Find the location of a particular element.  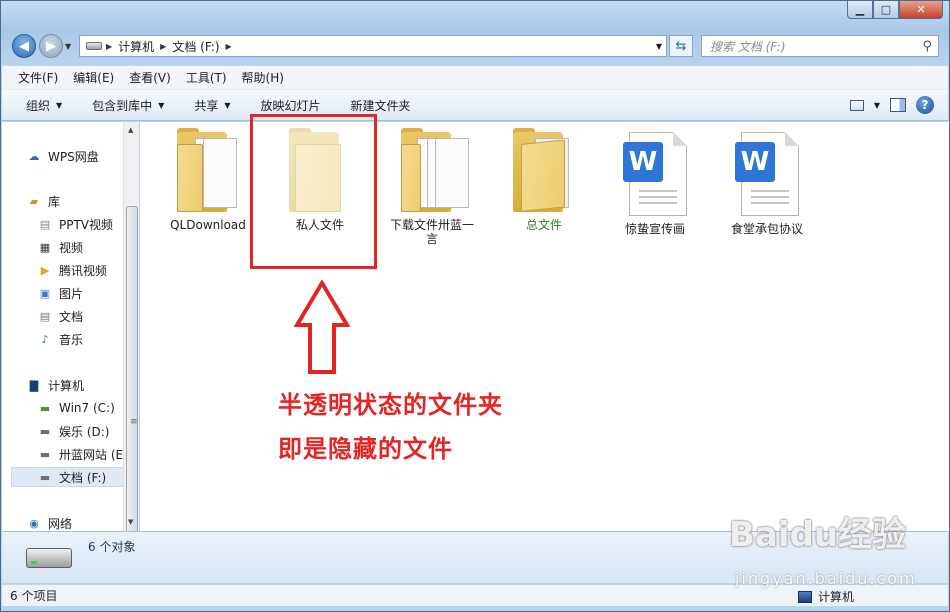

windows-drive-icon: ▬ is located at coordinates (45, 408).